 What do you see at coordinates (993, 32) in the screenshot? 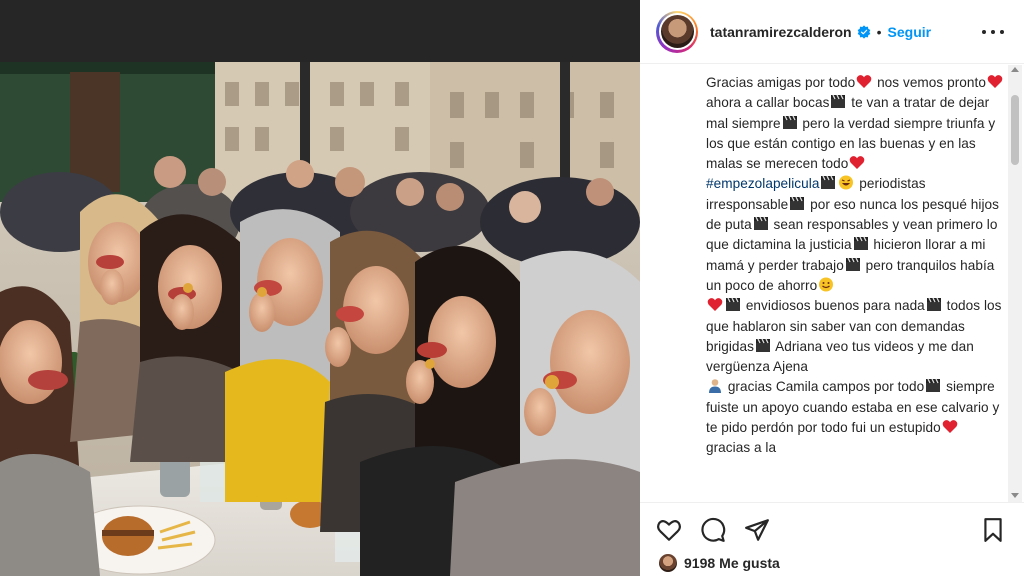
I see `more-options-icon` at bounding box center [993, 32].